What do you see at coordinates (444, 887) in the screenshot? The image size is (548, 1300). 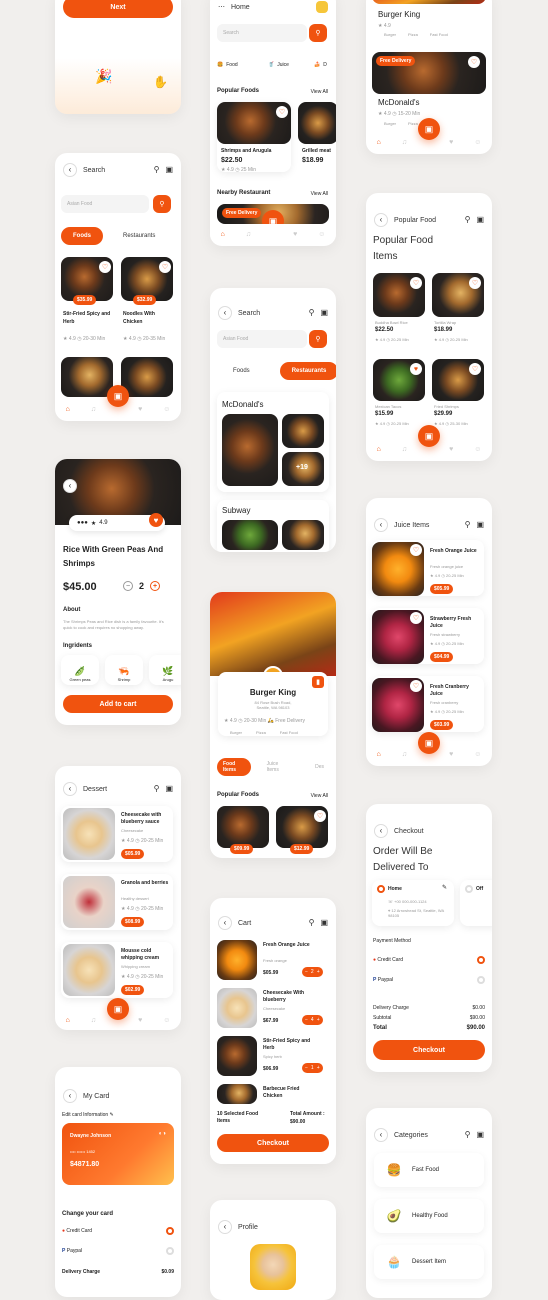 I see `edit-icon: ✎` at bounding box center [444, 887].